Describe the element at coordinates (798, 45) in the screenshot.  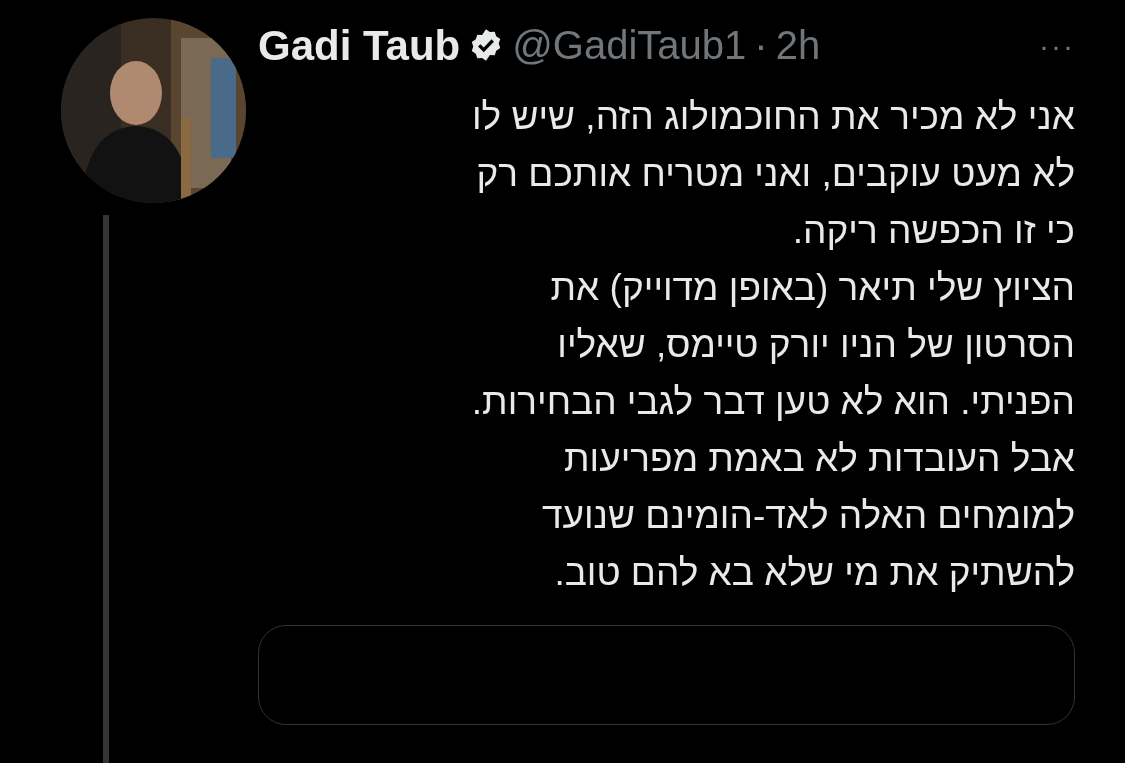
I see `timestamp: 2h` at that location.